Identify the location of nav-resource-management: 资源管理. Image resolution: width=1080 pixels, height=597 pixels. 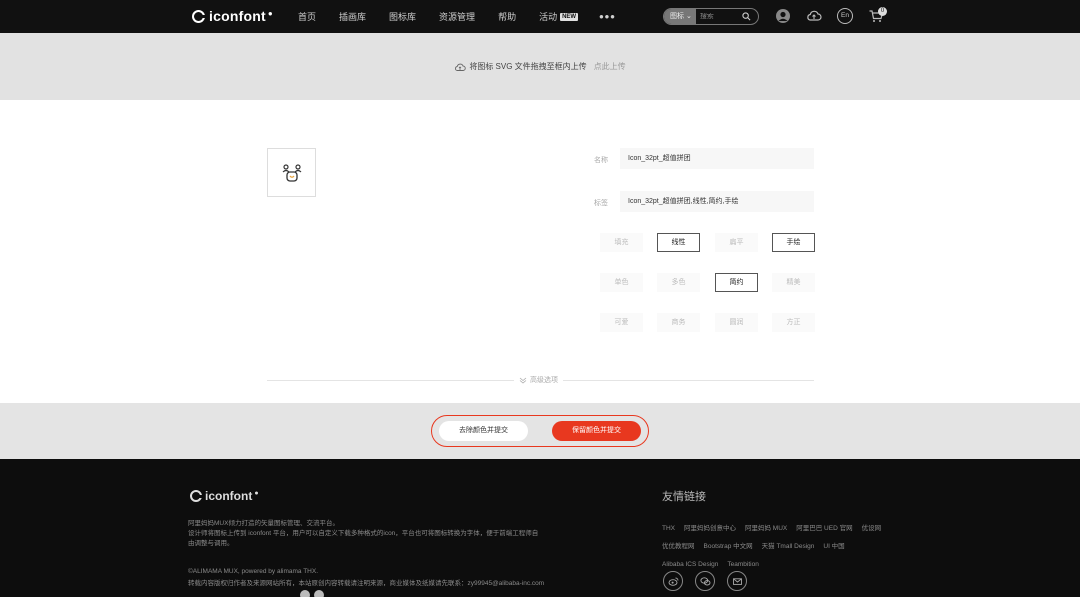
(457, 16).